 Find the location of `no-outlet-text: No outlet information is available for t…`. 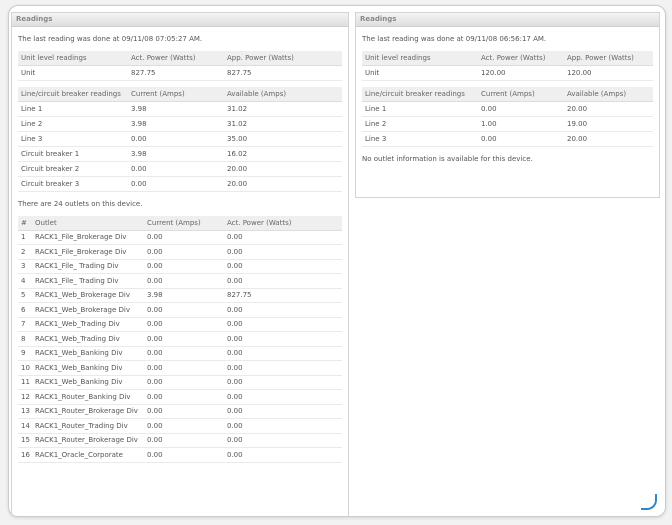

no-outlet-text: No outlet information is available for t… is located at coordinates (447, 159).